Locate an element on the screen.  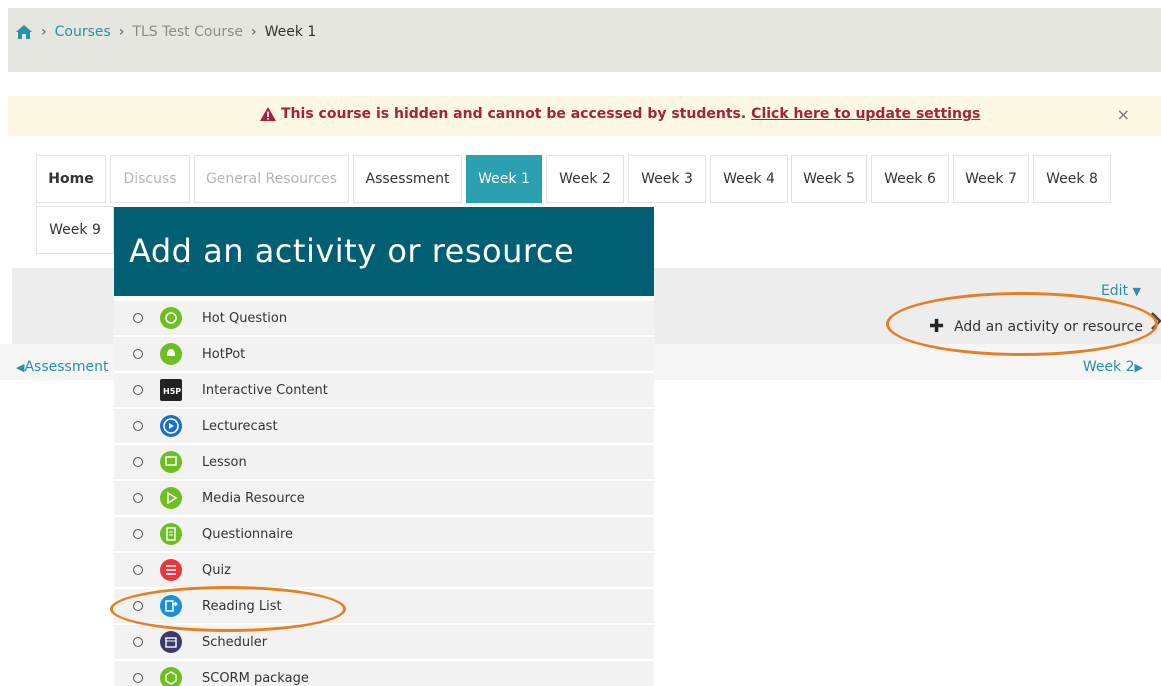
activity-option: Quiz is located at coordinates (384, 570).